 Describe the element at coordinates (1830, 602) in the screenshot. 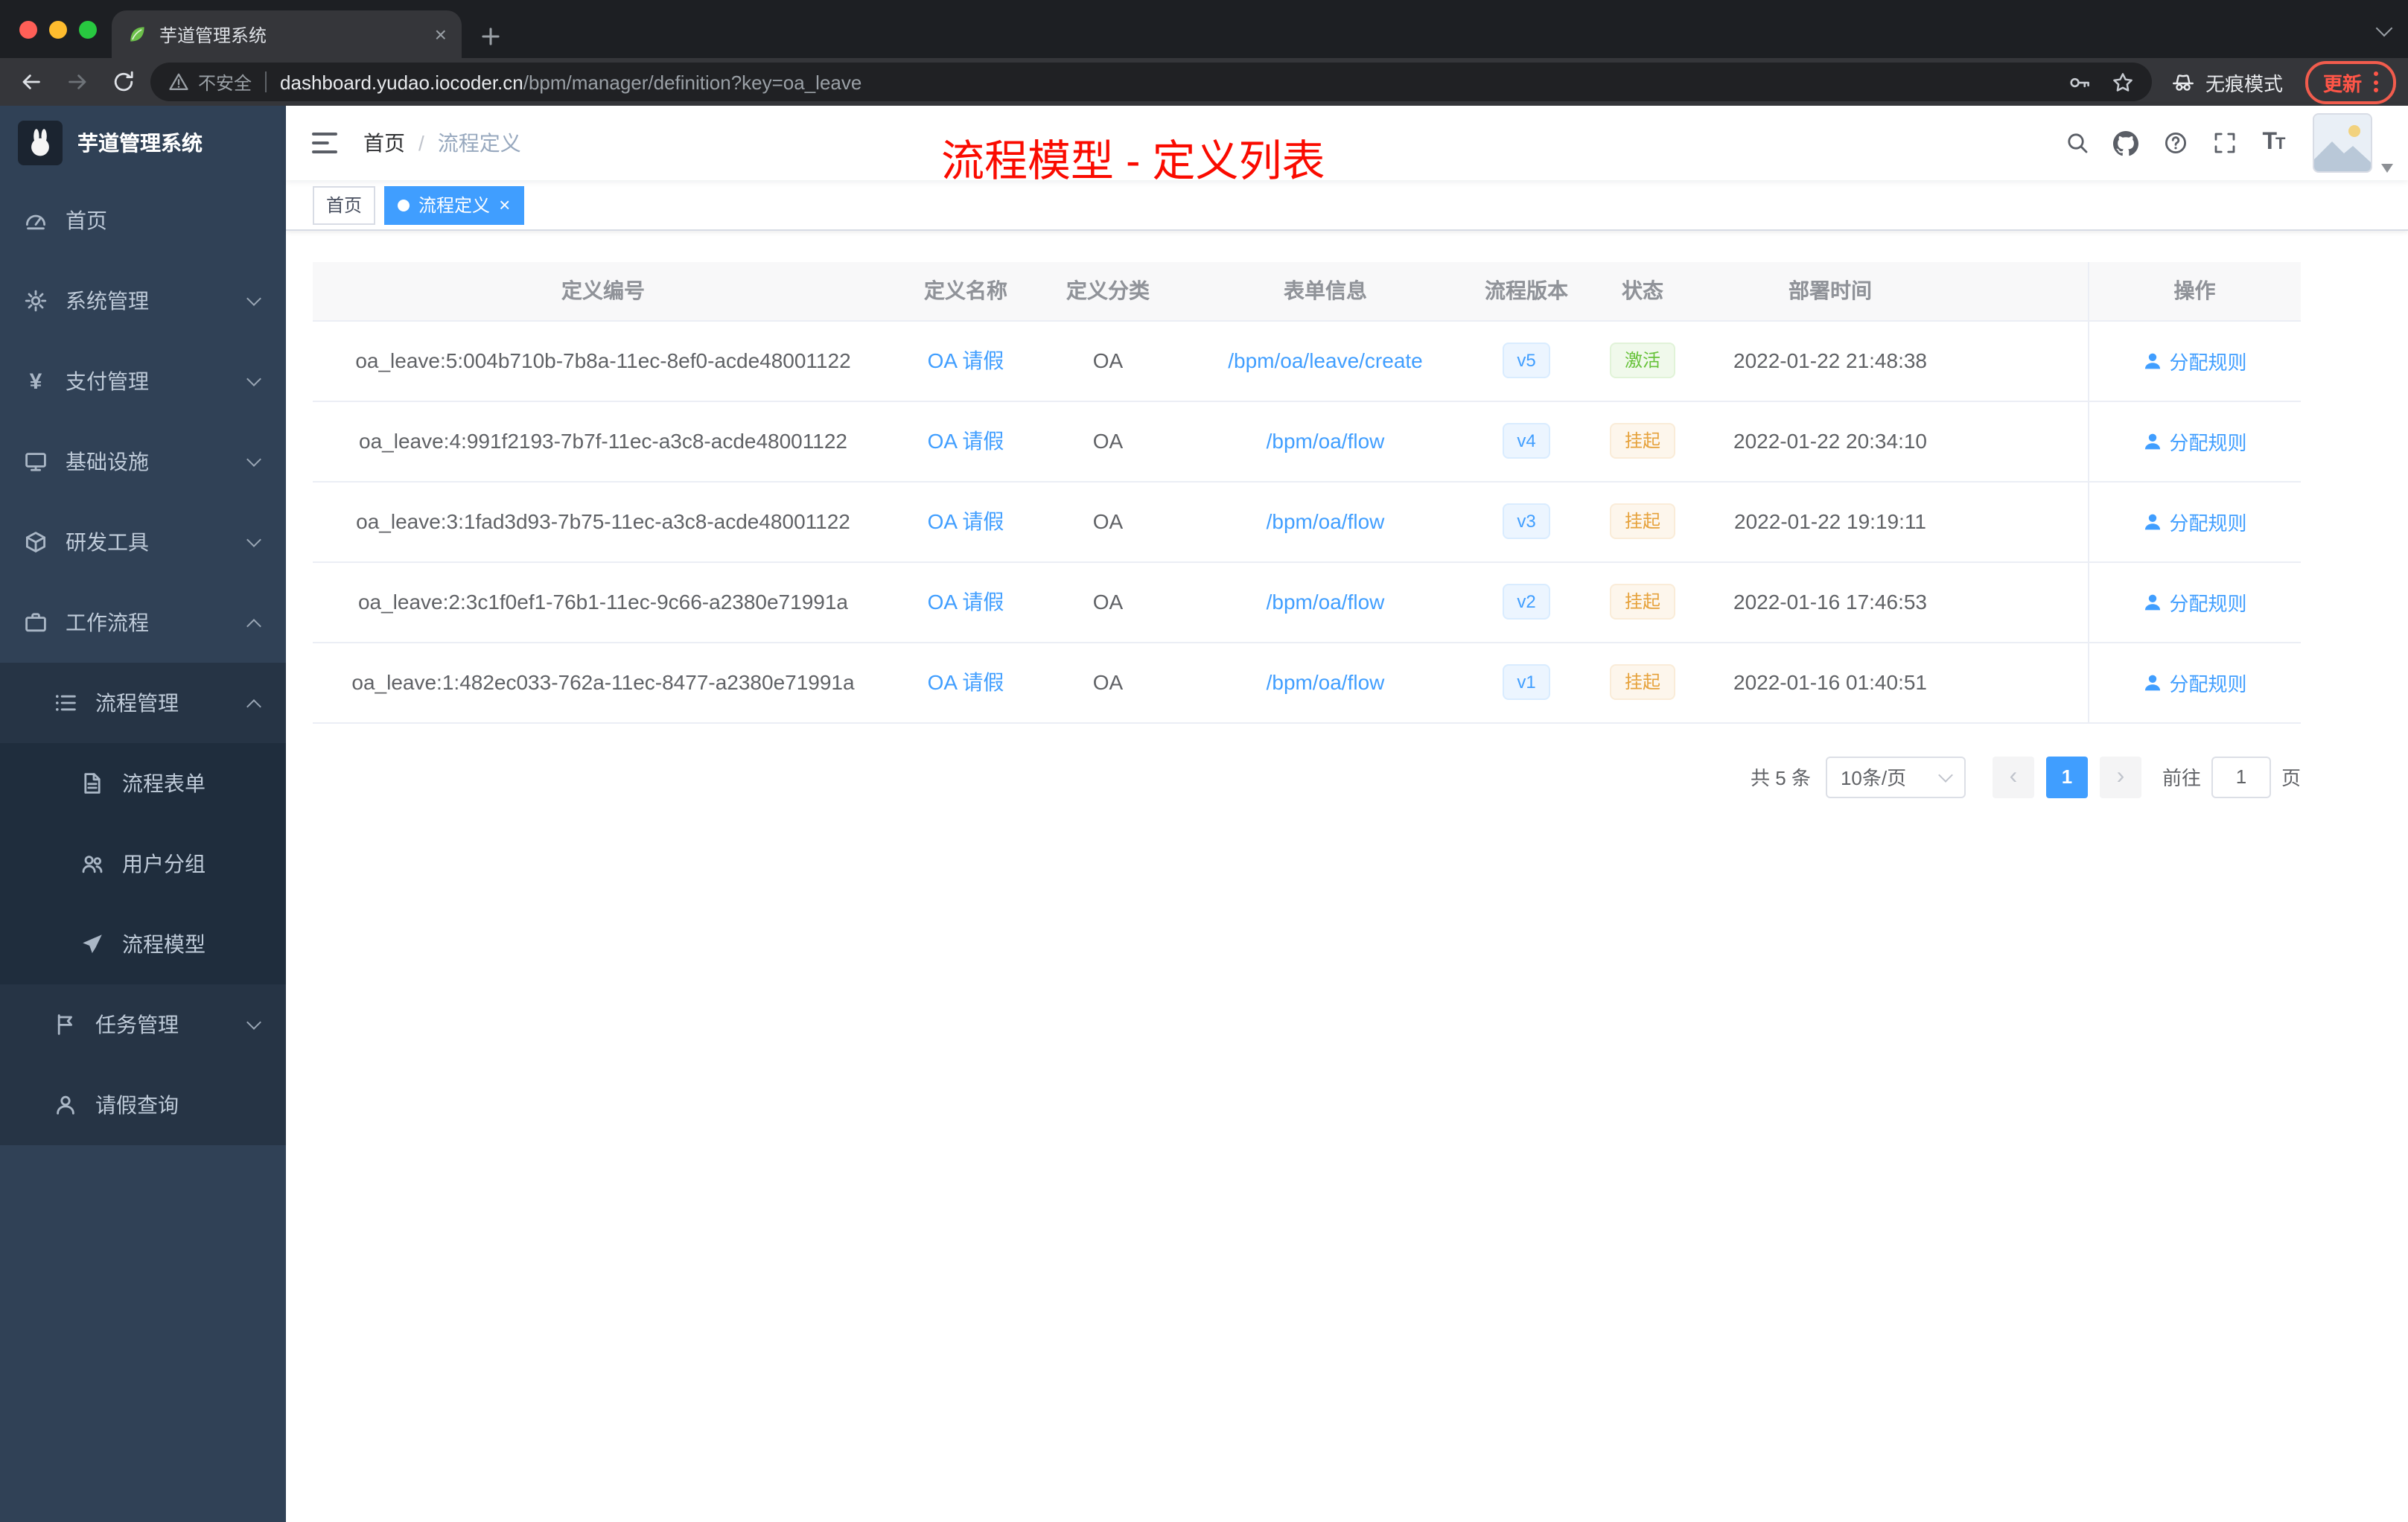

I see `deploy-time: 2022-01-16 17:46:53` at that location.